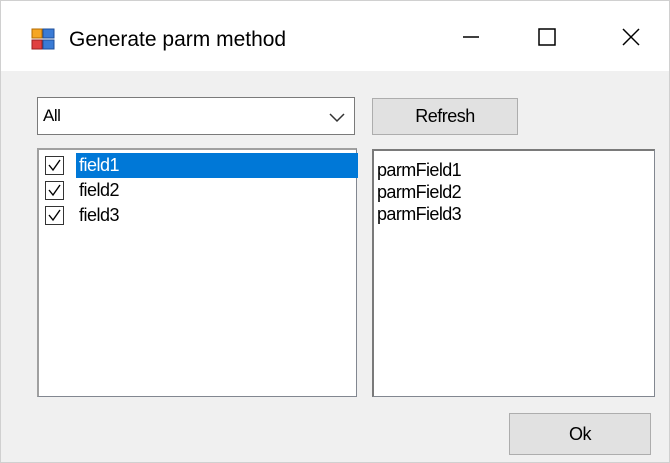 Image resolution: width=670 pixels, height=463 pixels. I want to click on maximize-button, so click(547, 39).